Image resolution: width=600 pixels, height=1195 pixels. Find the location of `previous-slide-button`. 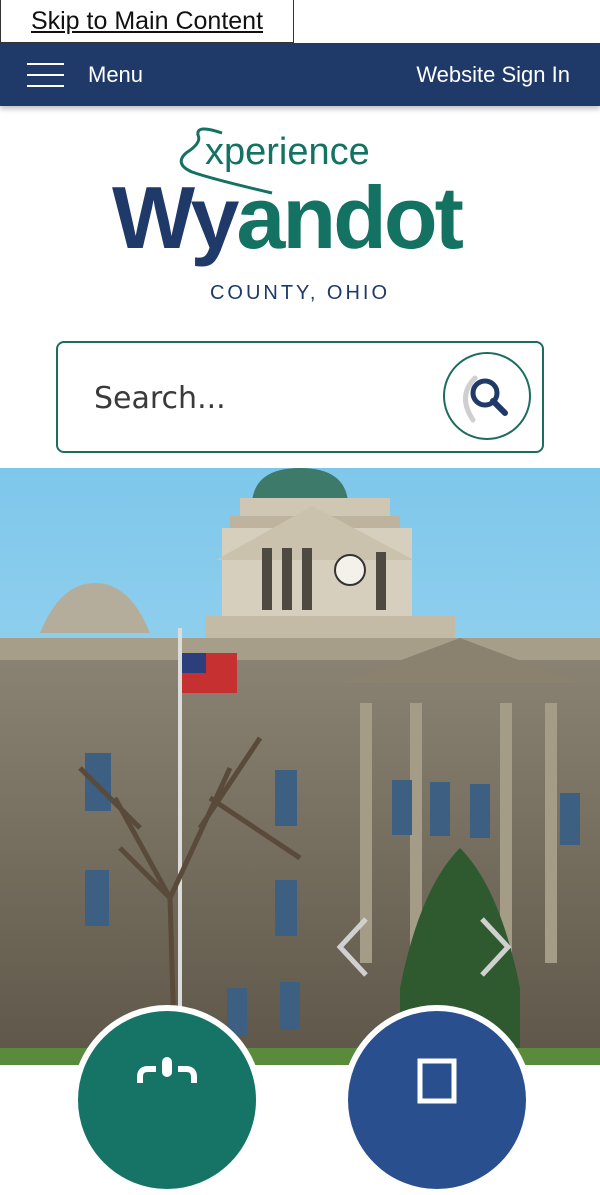

previous-slide-button is located at coordinates (353, 947).